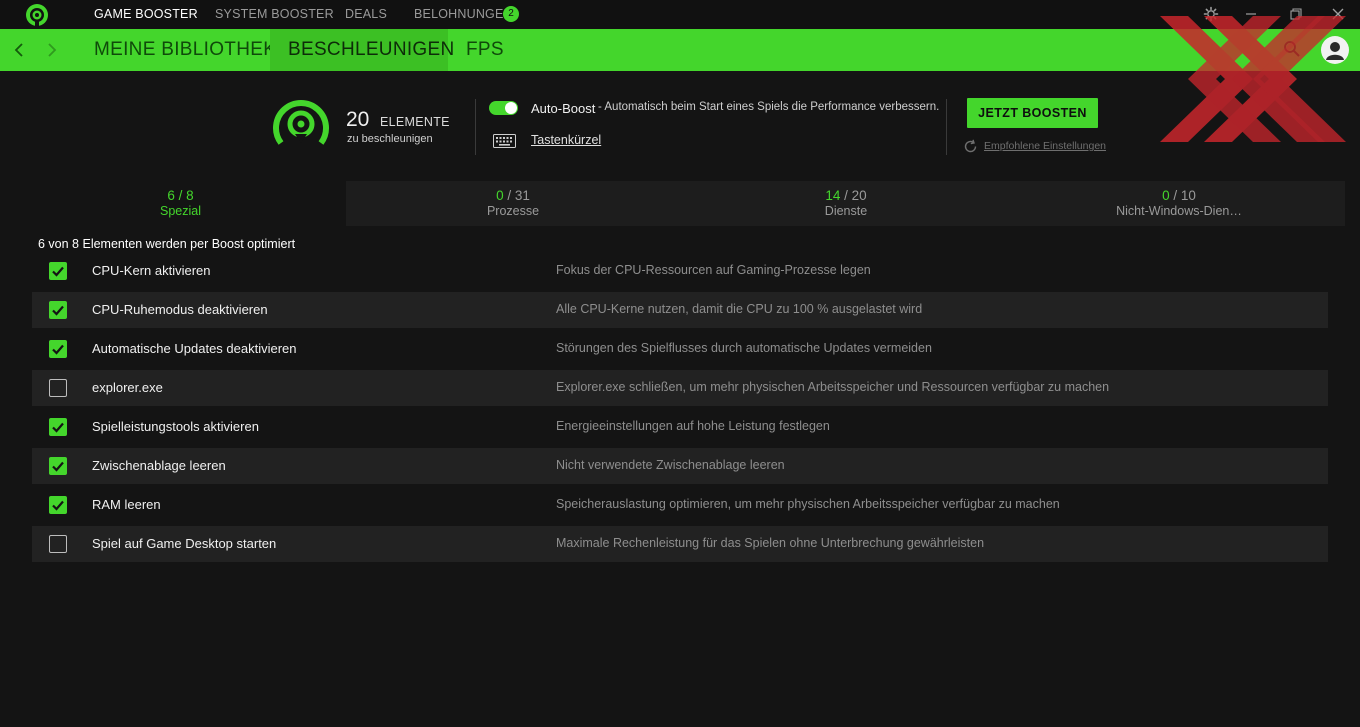 The image size is (1360, 727). What do you see at coordinates (180, 309) in the screenshot?
I see `item-name: CPU-Ruhemodus deaktivieren` at bounding box center [180, 309].